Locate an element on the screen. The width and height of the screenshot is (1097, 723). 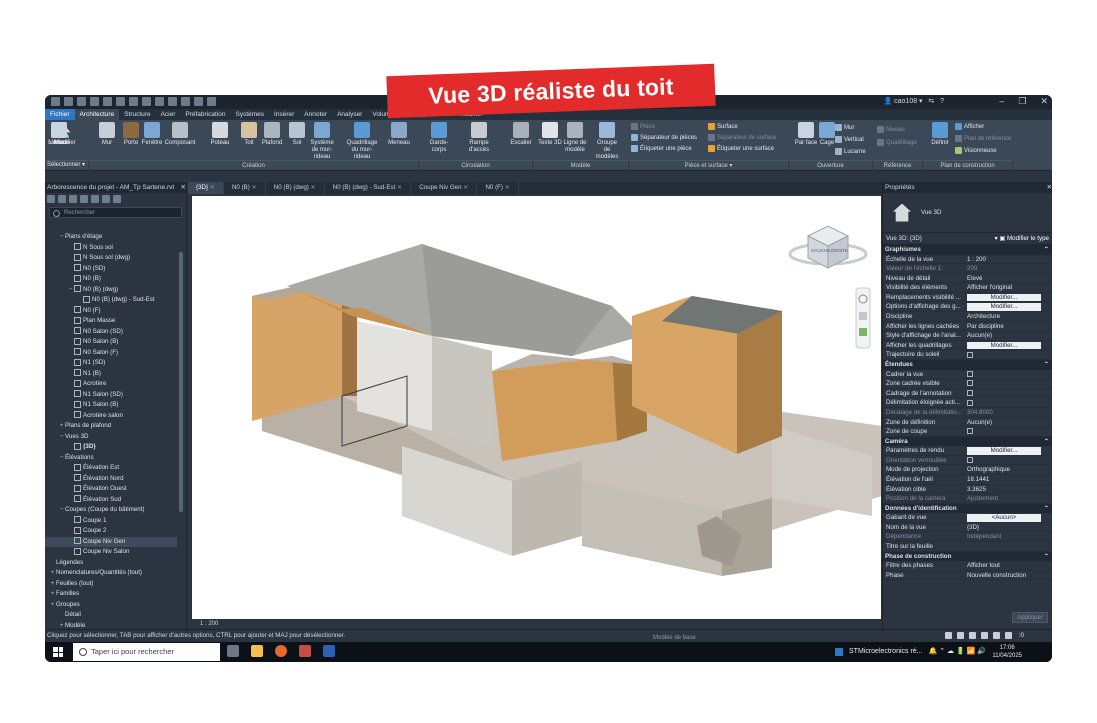
property-value: Elevé is located at coordinates (1008, 278).